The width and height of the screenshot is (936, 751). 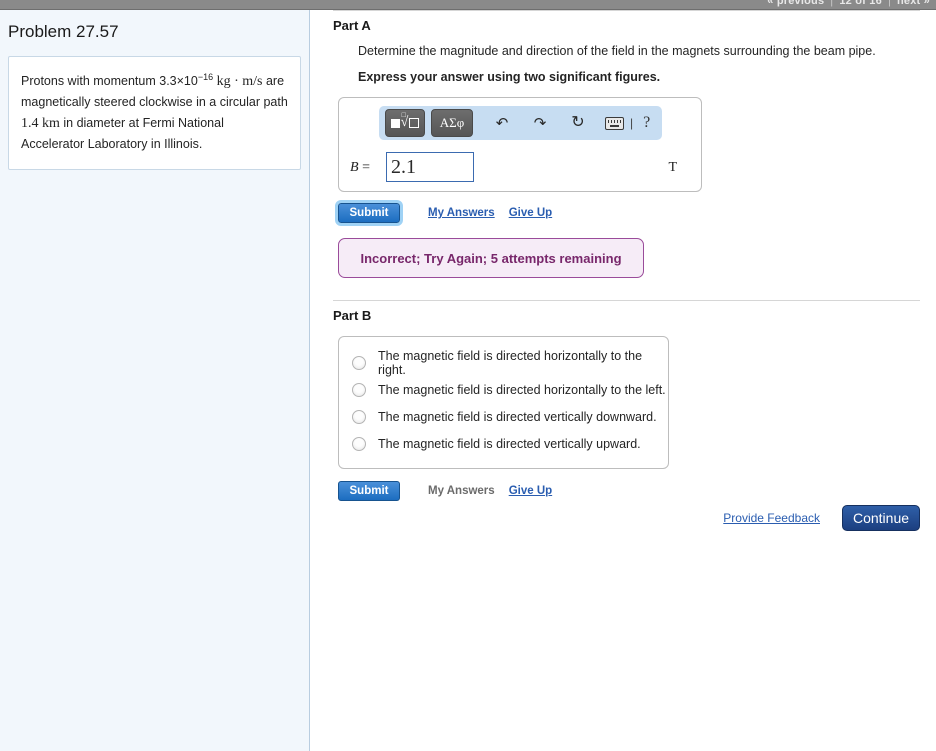 What do you see at coordinates (626, 300) in the screenshot?
I see `part-b-divider` at bounding box center [626, 300].